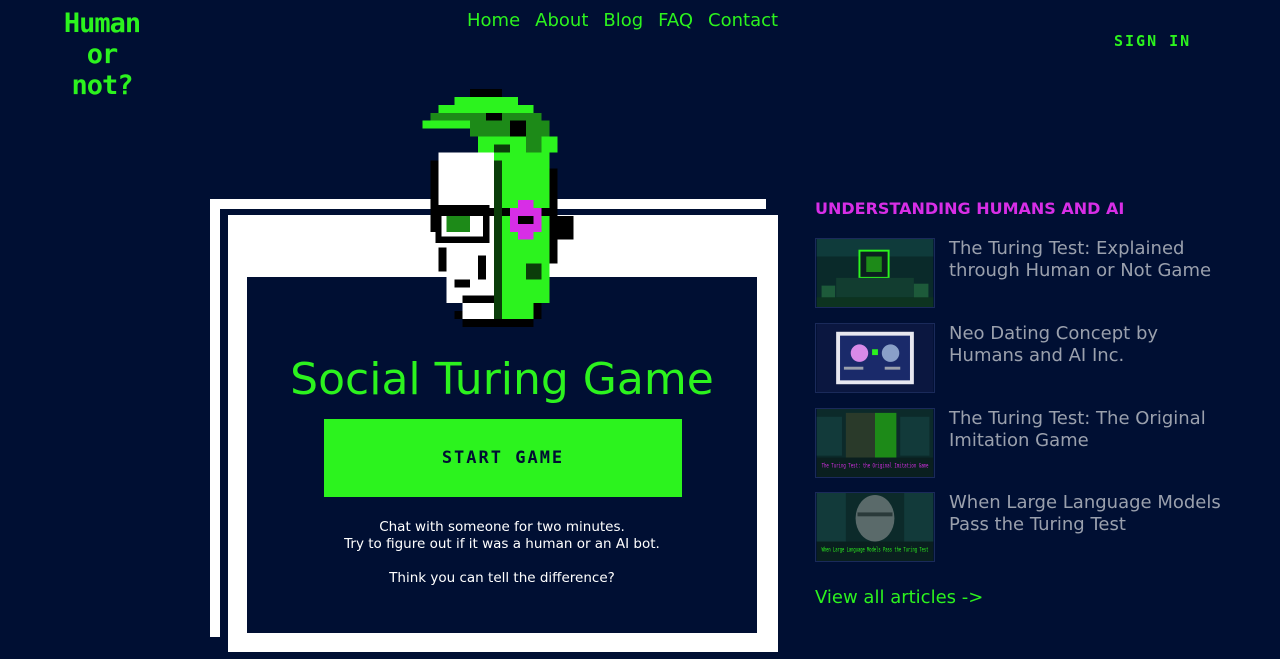 The width and height of the screenshot is (1280, 659). I want to click on logo-line-not: not?, so click(102, 85).